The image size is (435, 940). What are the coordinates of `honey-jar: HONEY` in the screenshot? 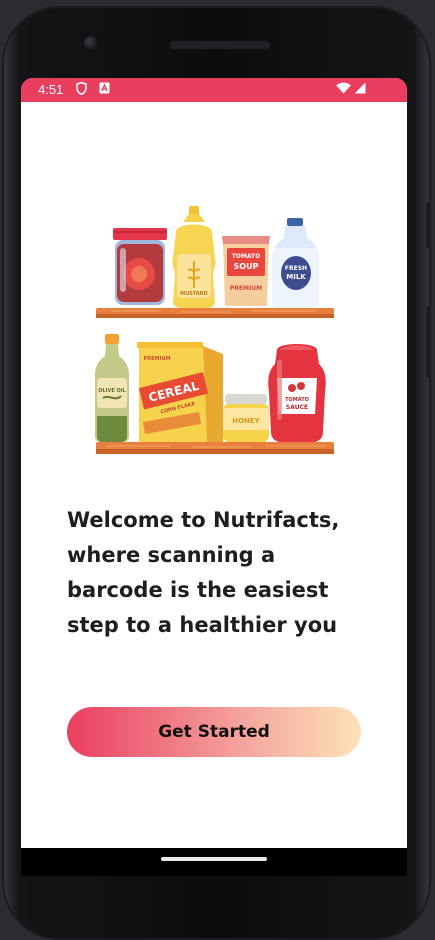 It's located at (246, 418).